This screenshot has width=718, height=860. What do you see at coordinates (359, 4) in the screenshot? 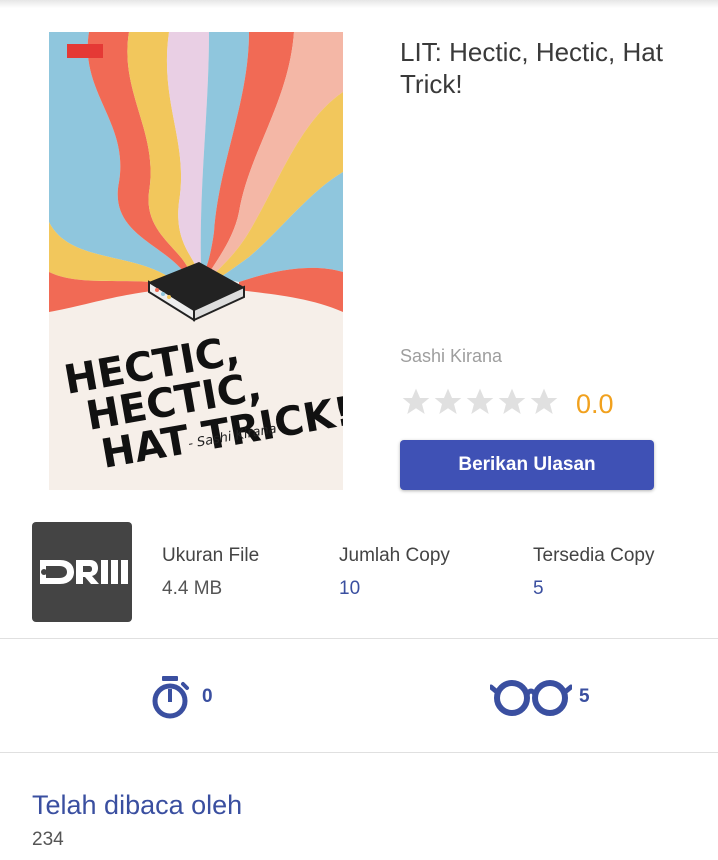
I see `top-shadow` at bounding box center [359, 4].